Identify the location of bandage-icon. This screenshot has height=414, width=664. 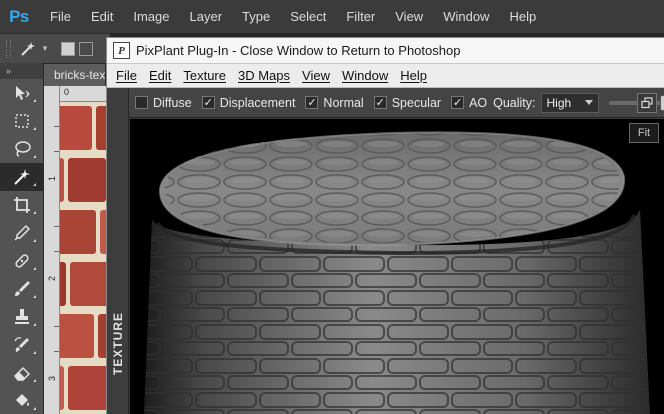
(21, 261).